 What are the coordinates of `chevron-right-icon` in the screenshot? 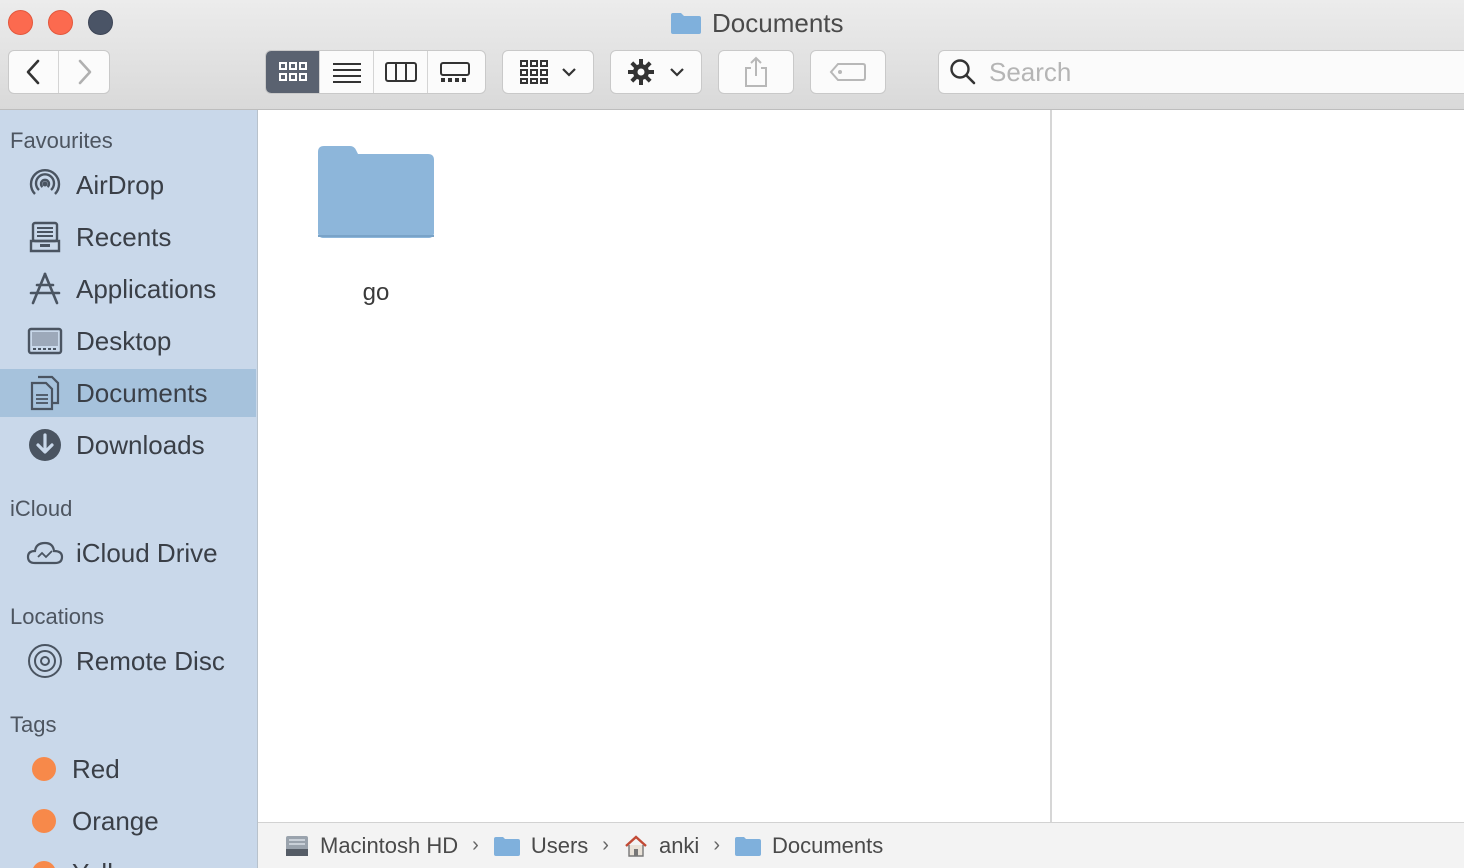 It's located at (85, 72).